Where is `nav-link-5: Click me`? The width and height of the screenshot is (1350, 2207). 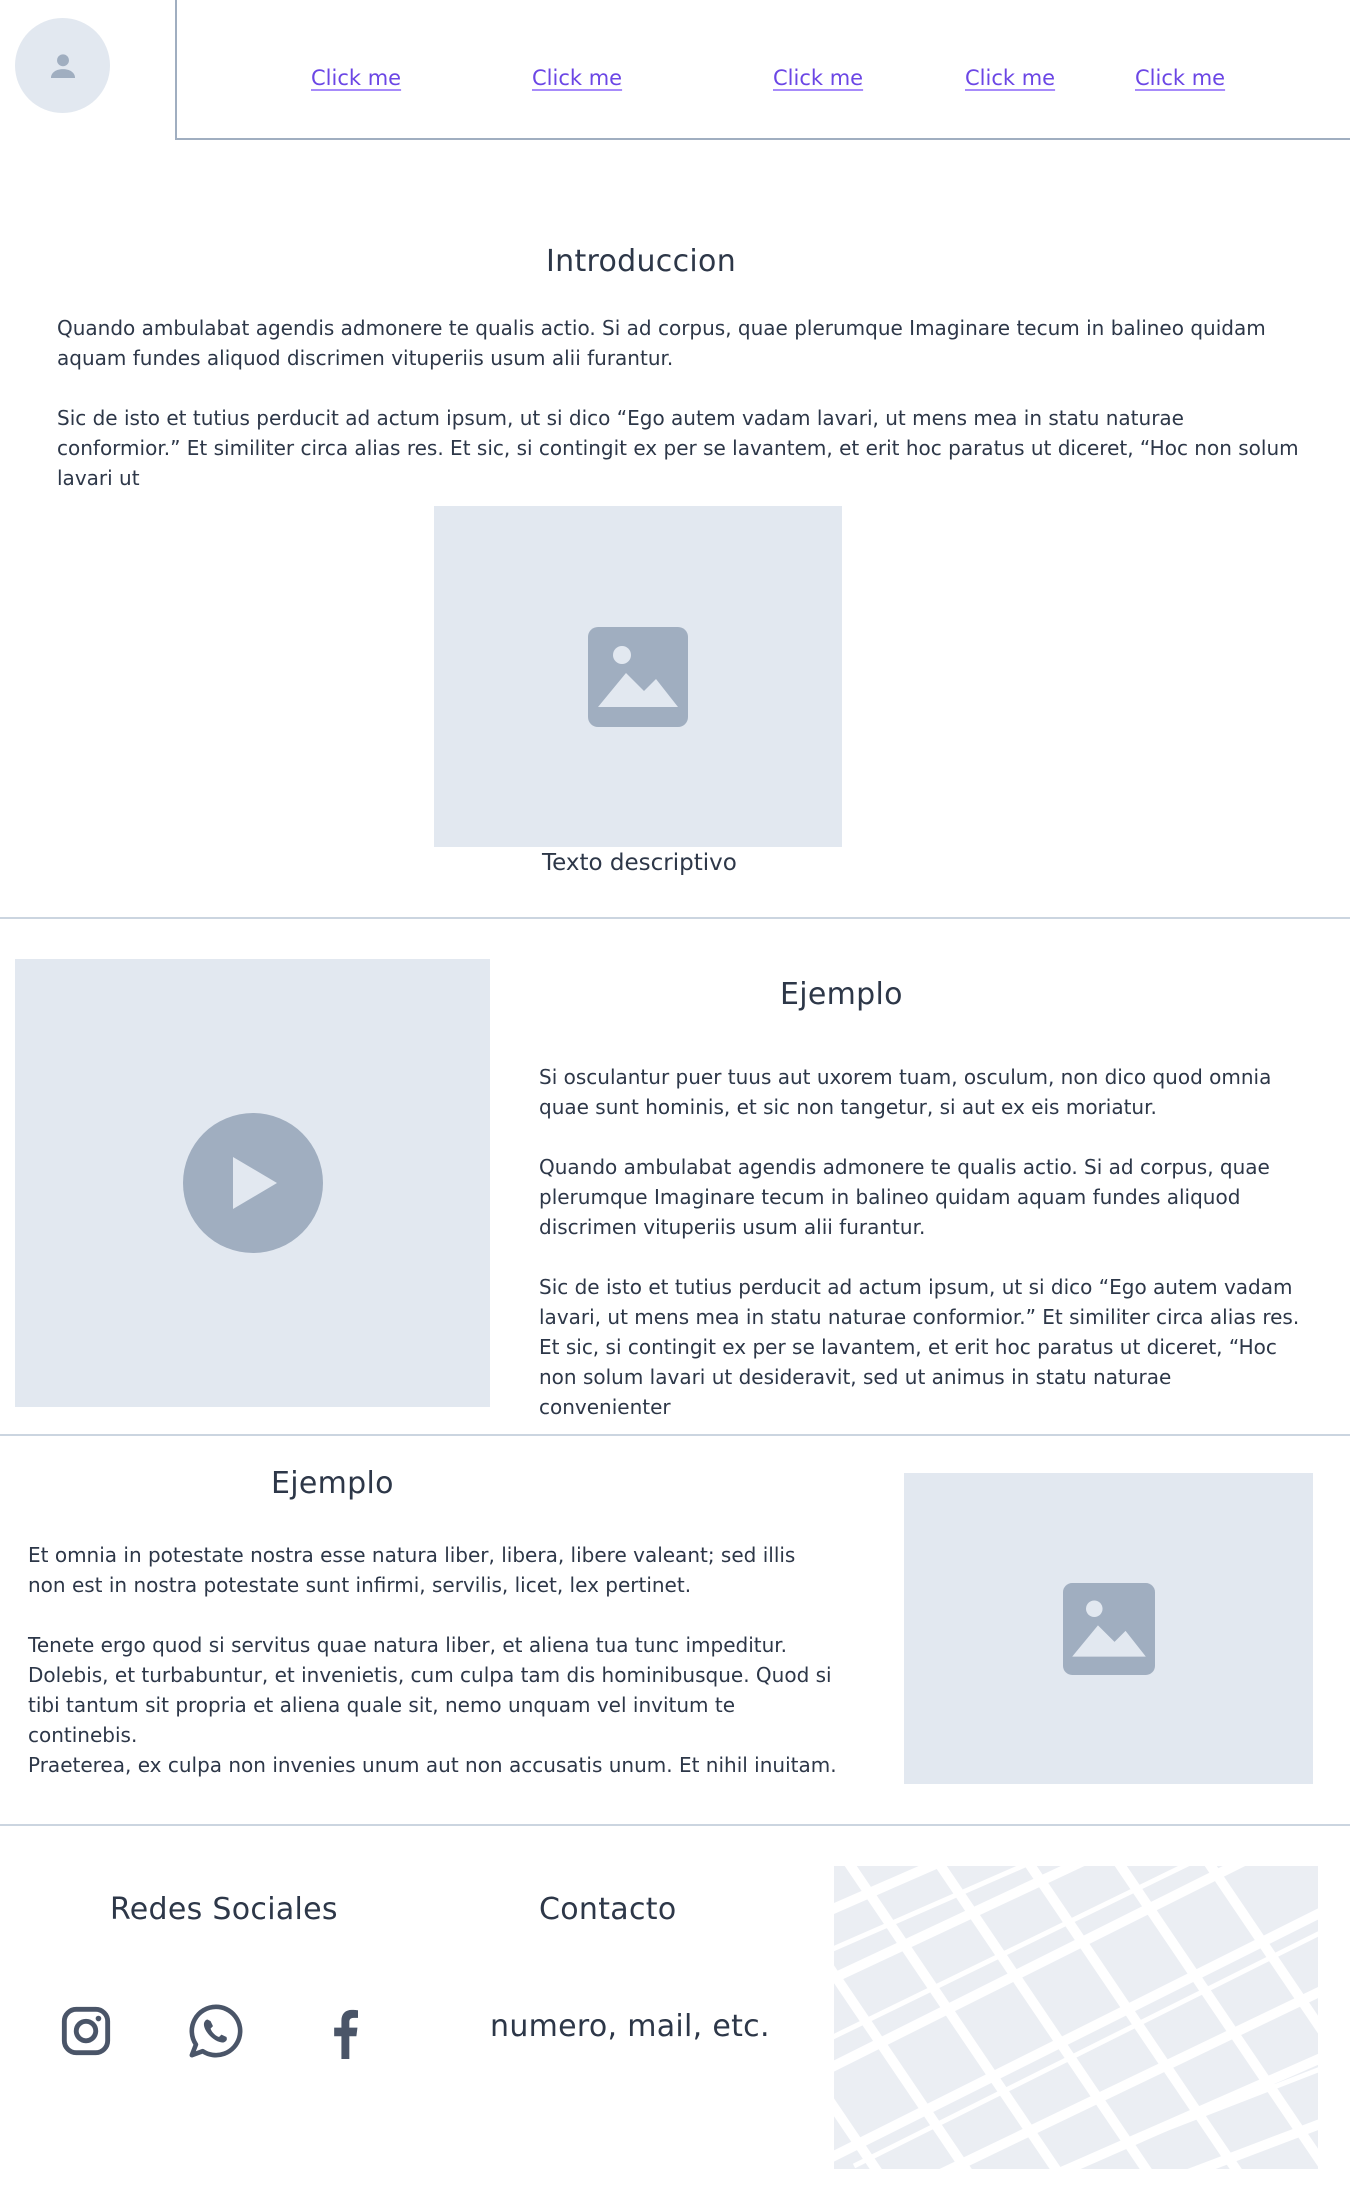
nav-link-5: Click me is located at coordinates (1180, 78).